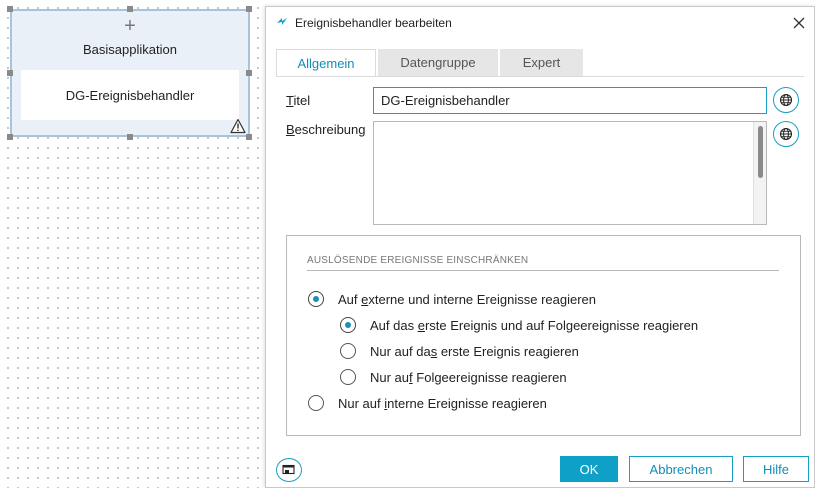 The width and height of the screenshot is (815, 488). I want to click on tab-allgemein: Allgemein, so click(326, 62).